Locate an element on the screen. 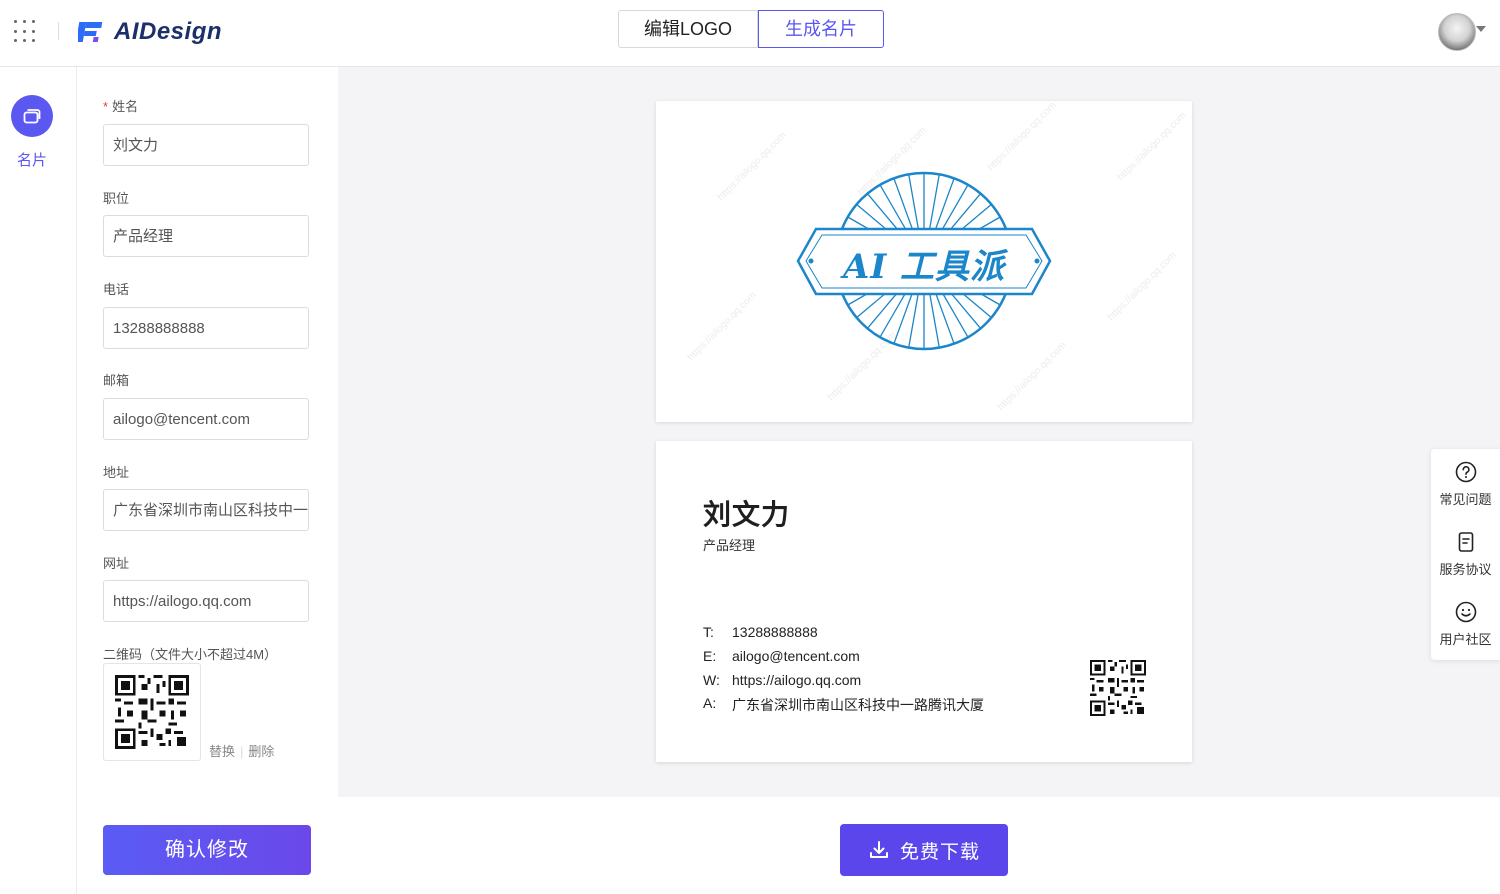 Image resolution: width=1500 pixels, height=894 pixels. brand-mark-icon is located at coordinates (90, 32).